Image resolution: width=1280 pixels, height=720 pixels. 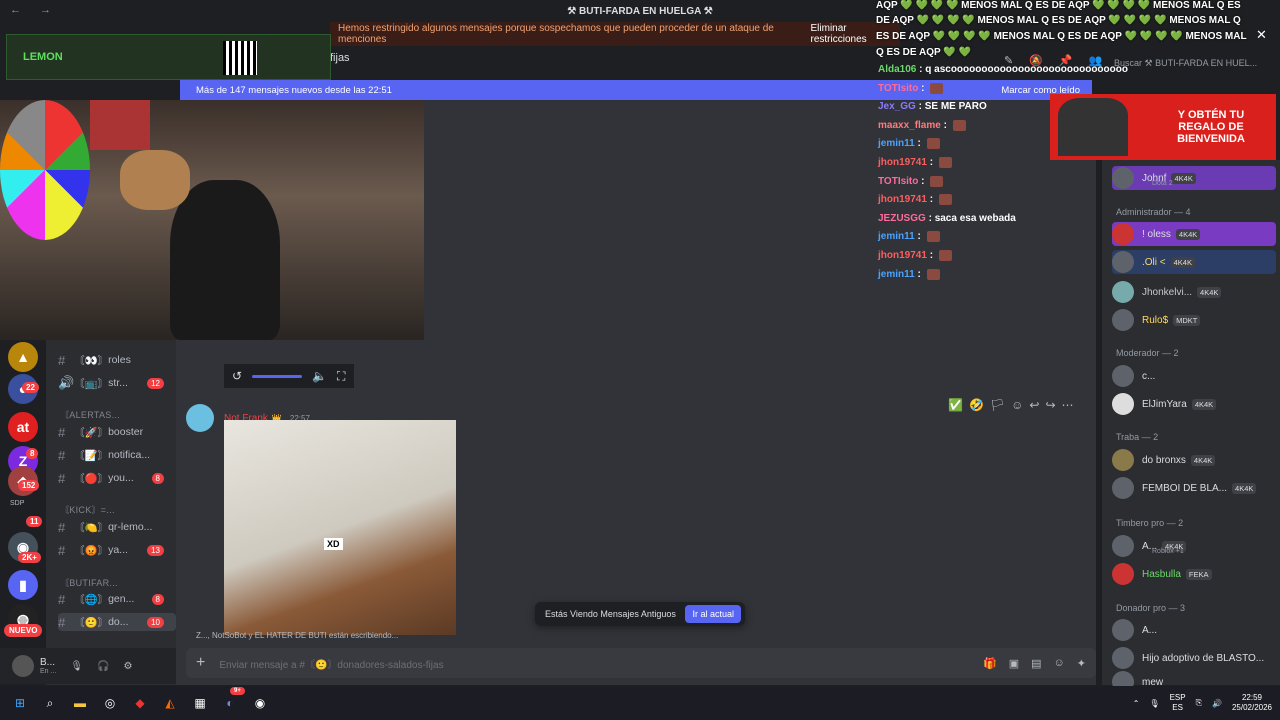 I want to click on unread-count: 12, so click(x=155, y=383).